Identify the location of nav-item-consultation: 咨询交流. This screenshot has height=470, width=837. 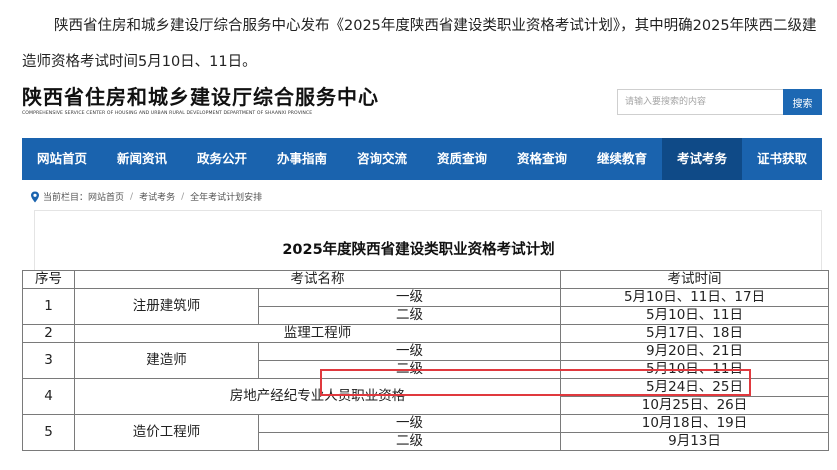
(382, 159).